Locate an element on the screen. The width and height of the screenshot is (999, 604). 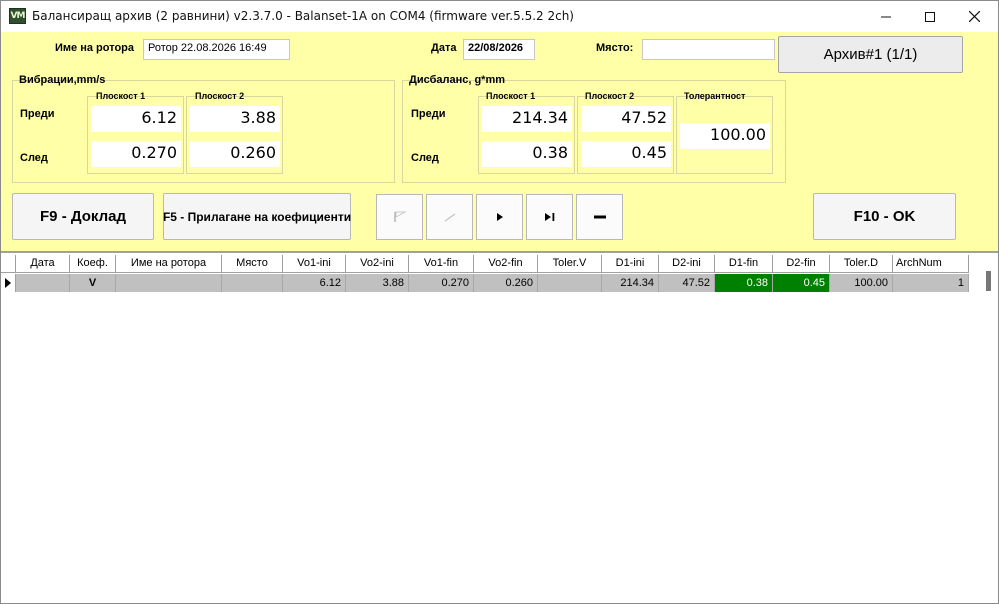
vibration-after-p2: 0.260 is located at coordinates (235, 154).